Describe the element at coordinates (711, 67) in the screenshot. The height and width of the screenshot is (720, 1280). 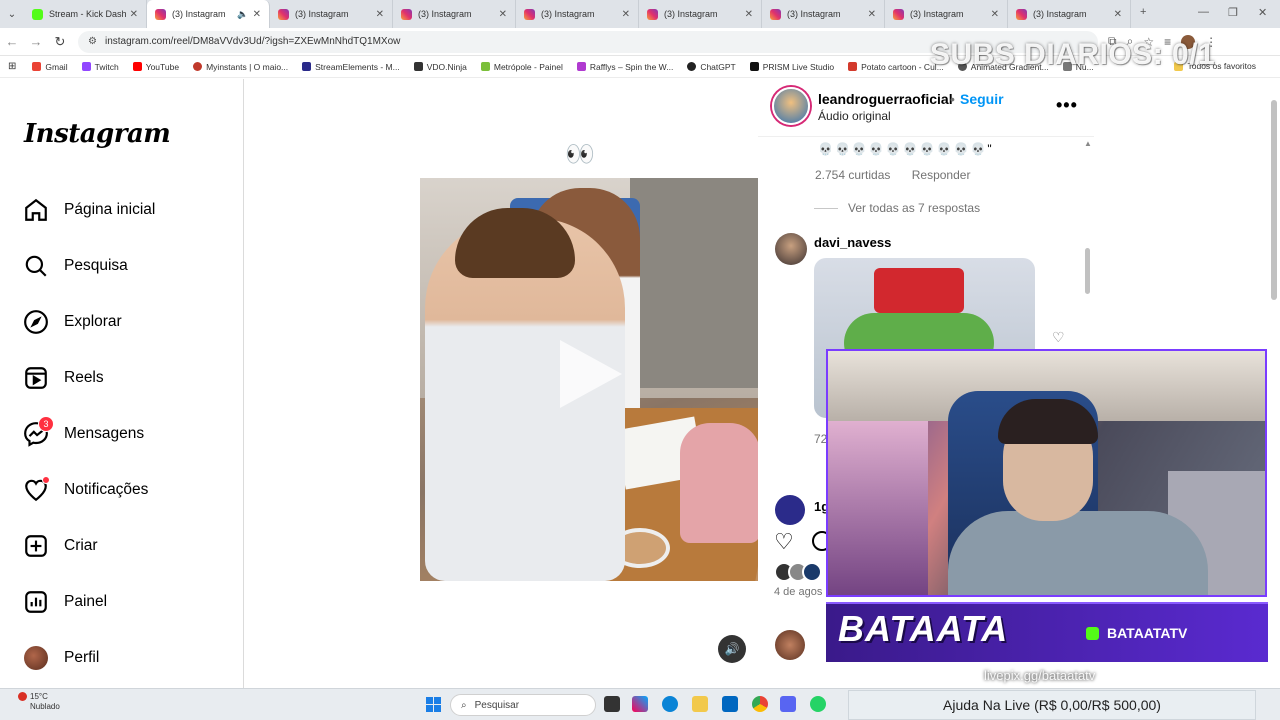
I see `bookmark-chatgpt: ChatGPT` at that location.